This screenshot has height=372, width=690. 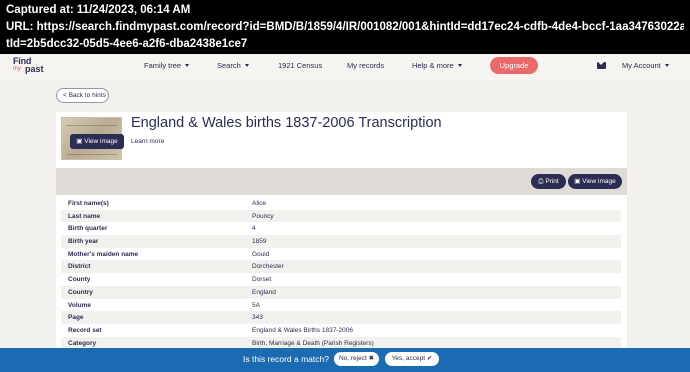 What do you see at coordinates (341, 228) in the screenshot?
I see `table-row: Birth quarter 4` at bounding box center [341, 228].